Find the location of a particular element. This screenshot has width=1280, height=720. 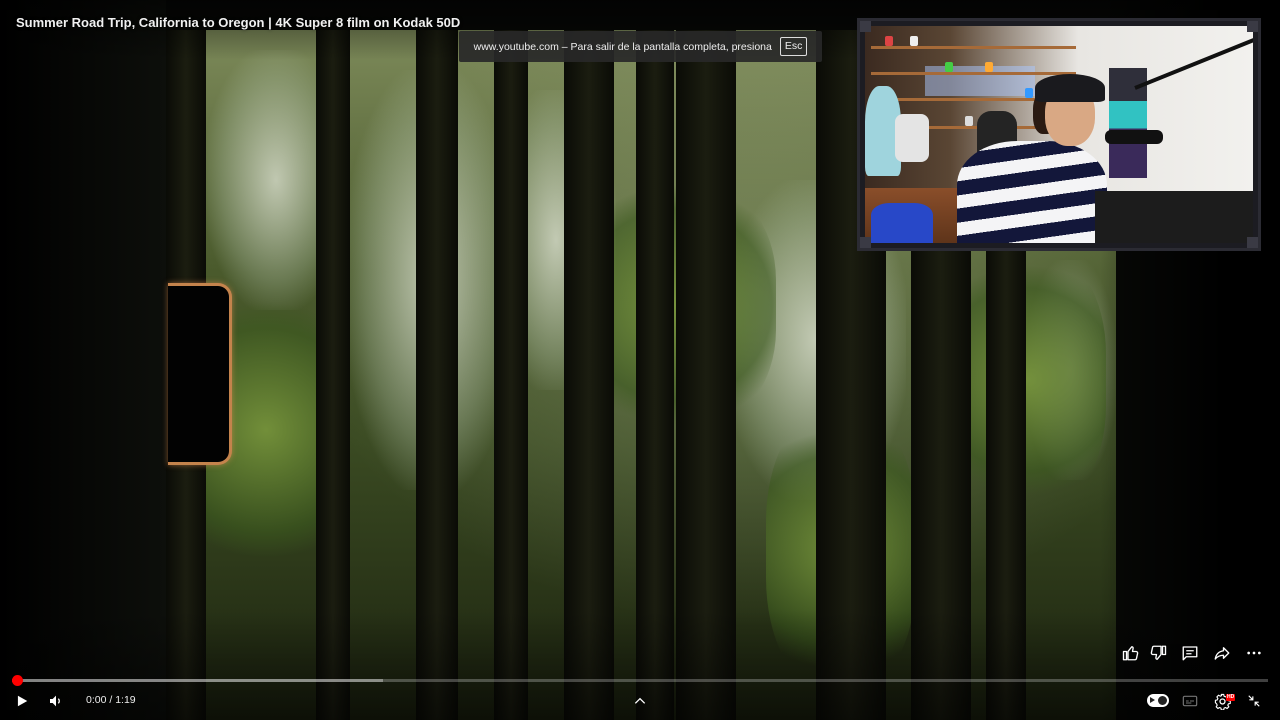

chevron-up-icon is located at coordinates (640, 700).